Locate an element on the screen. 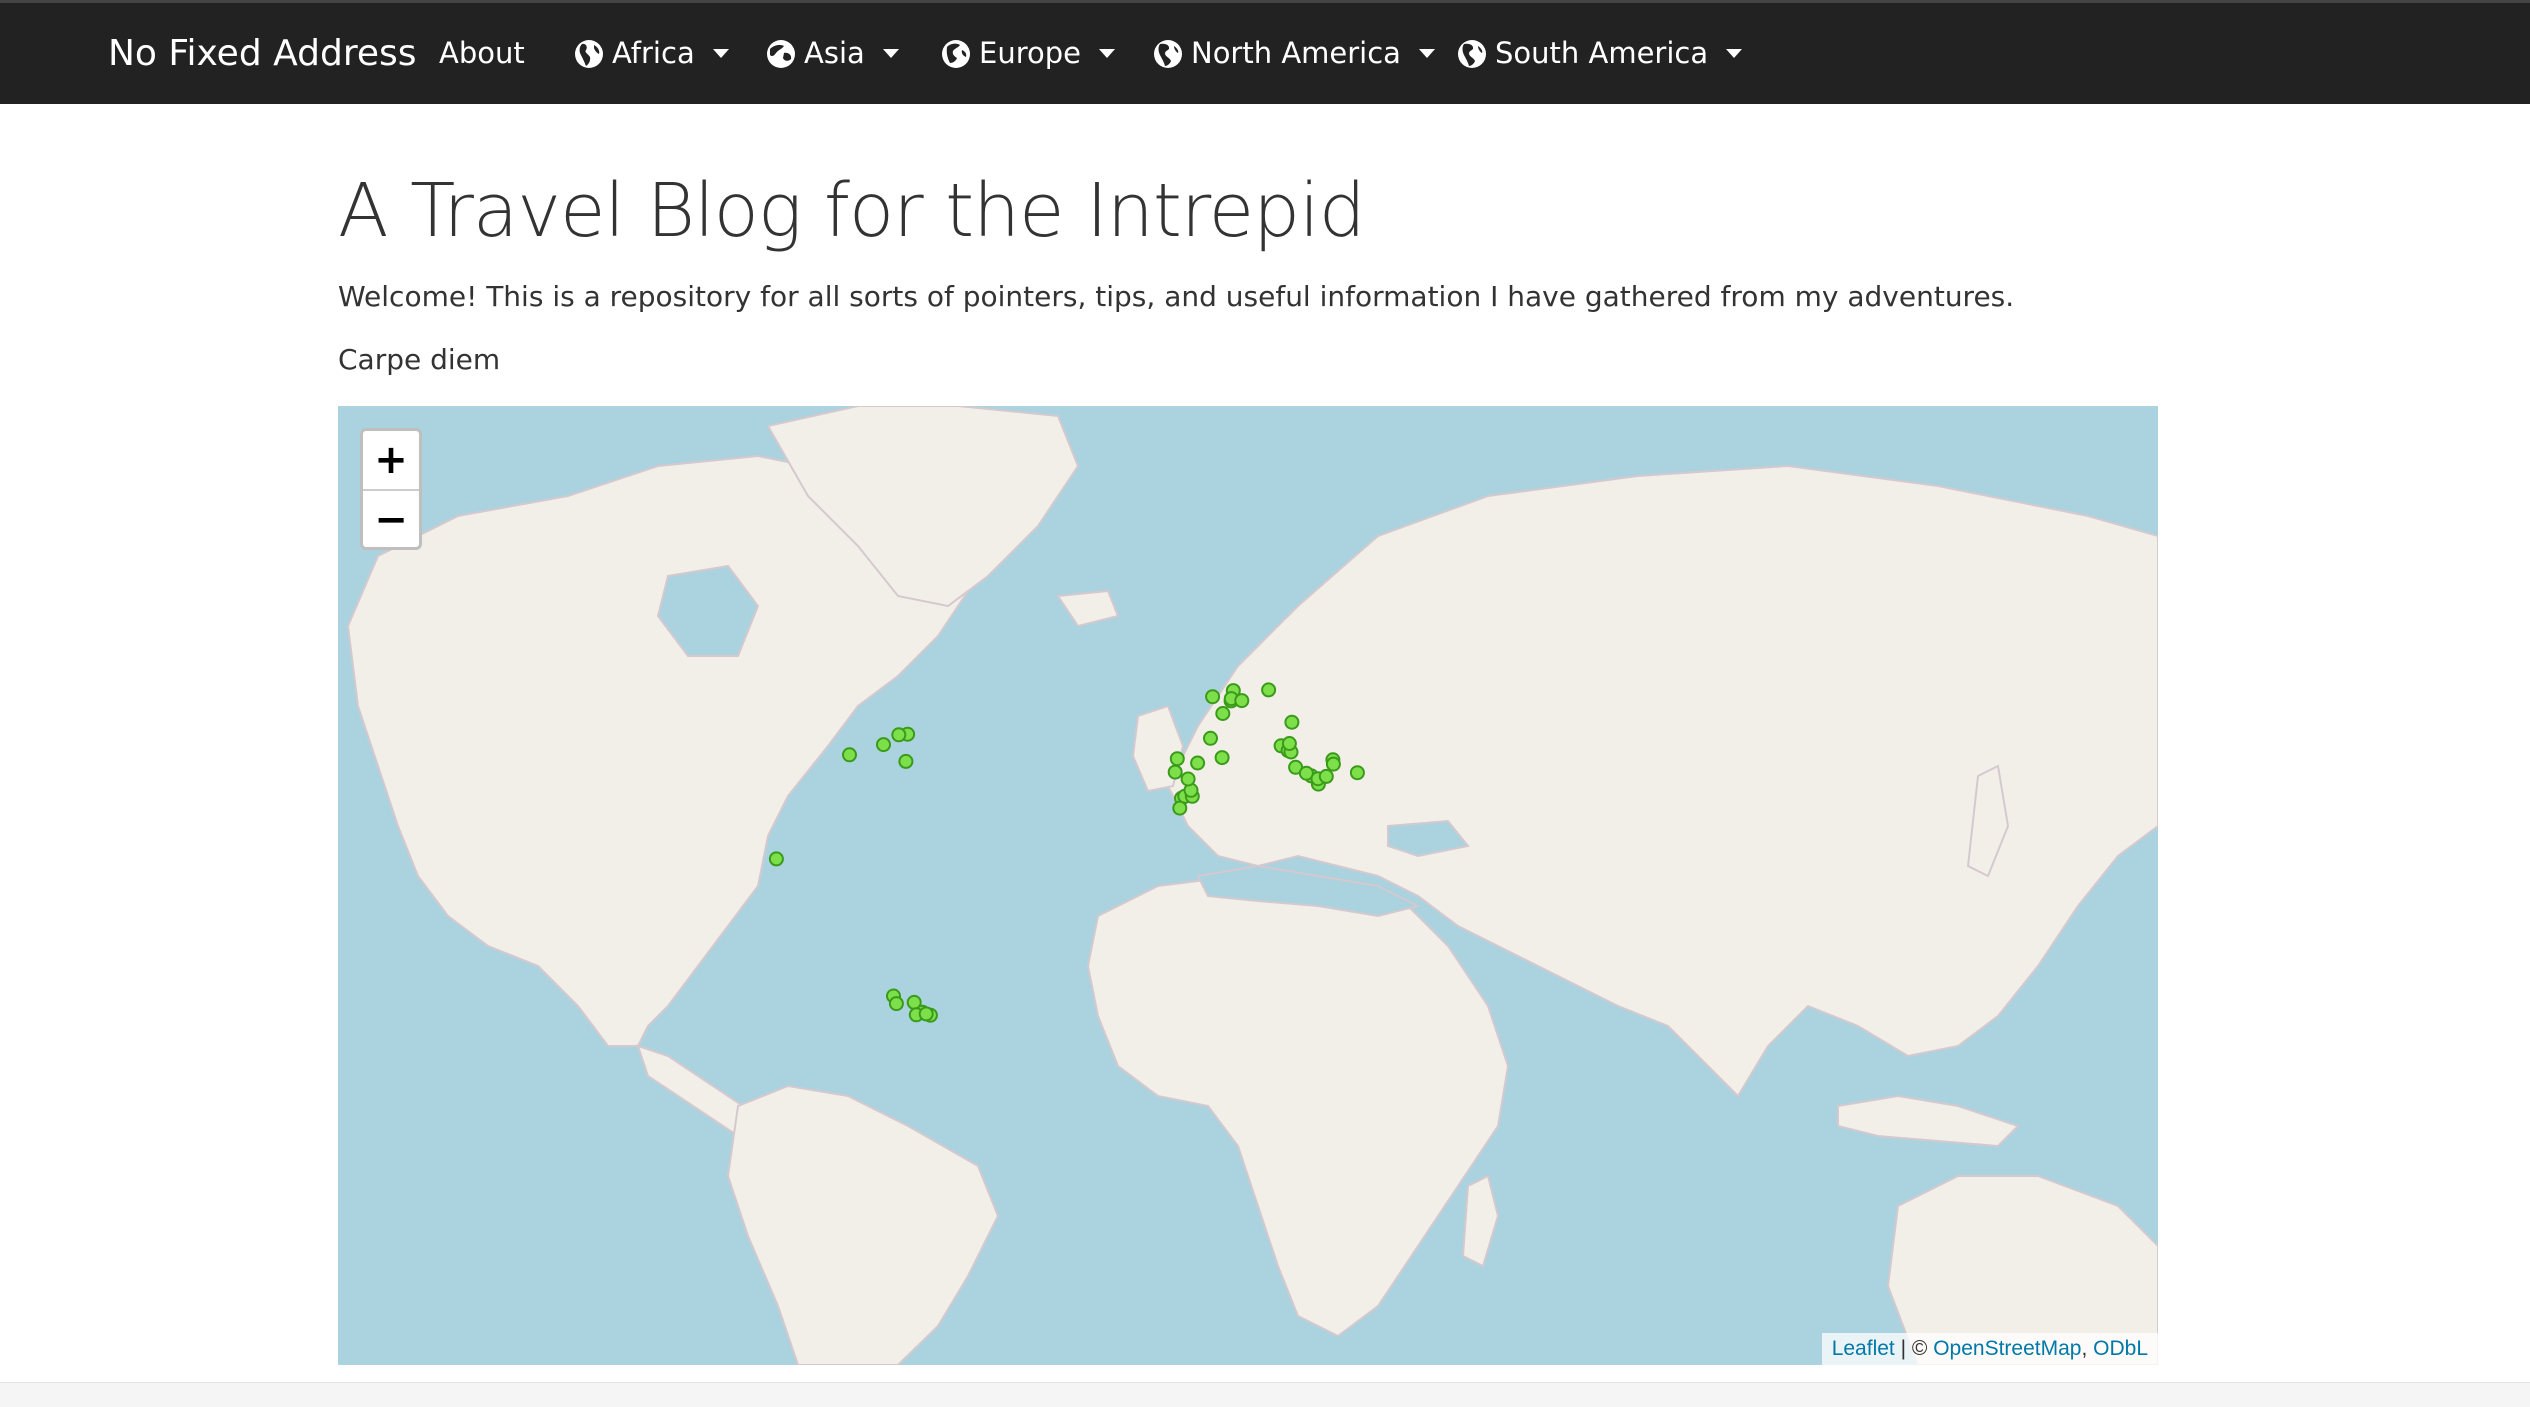 The image size is (2530, 1407). nav-dropdown-north-america: North America is located at coordinates (1294, 53).